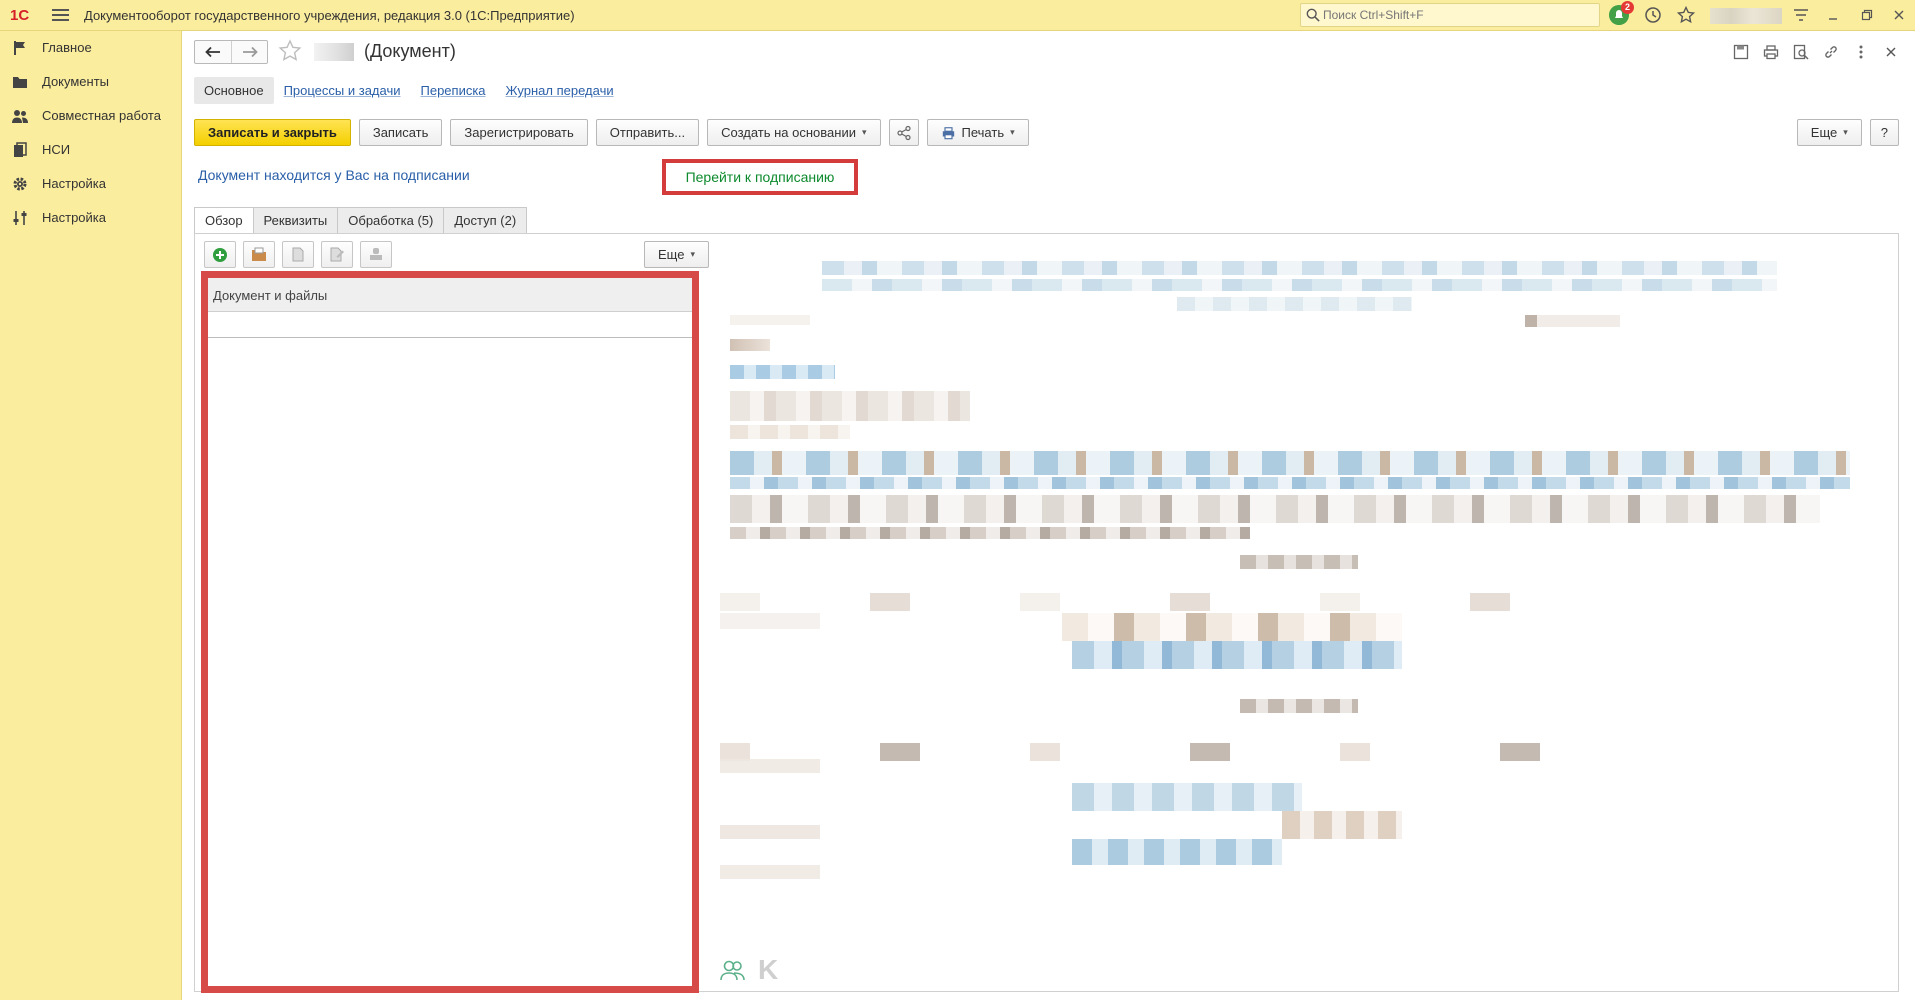 The height and width of the screenshot is (1000, 1915). Describe the element at coordinates (1801, 52) in the screenshot. I see `preview-button` at that location.